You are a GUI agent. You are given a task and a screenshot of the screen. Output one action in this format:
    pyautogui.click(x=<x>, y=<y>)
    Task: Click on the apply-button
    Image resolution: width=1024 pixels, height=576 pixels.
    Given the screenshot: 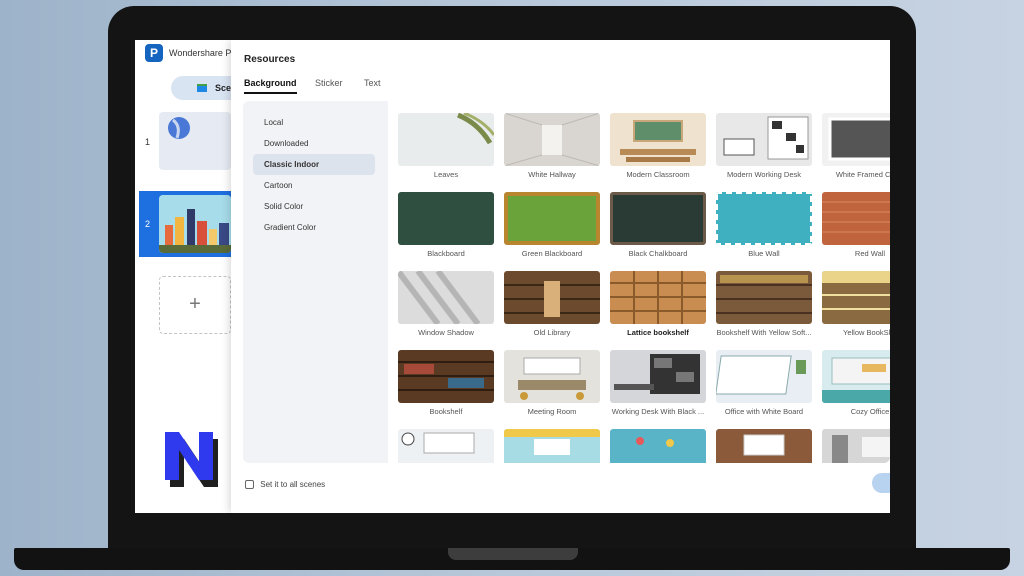 What is the action you would take?
    pyautogui.click(x=881, y=483)
    